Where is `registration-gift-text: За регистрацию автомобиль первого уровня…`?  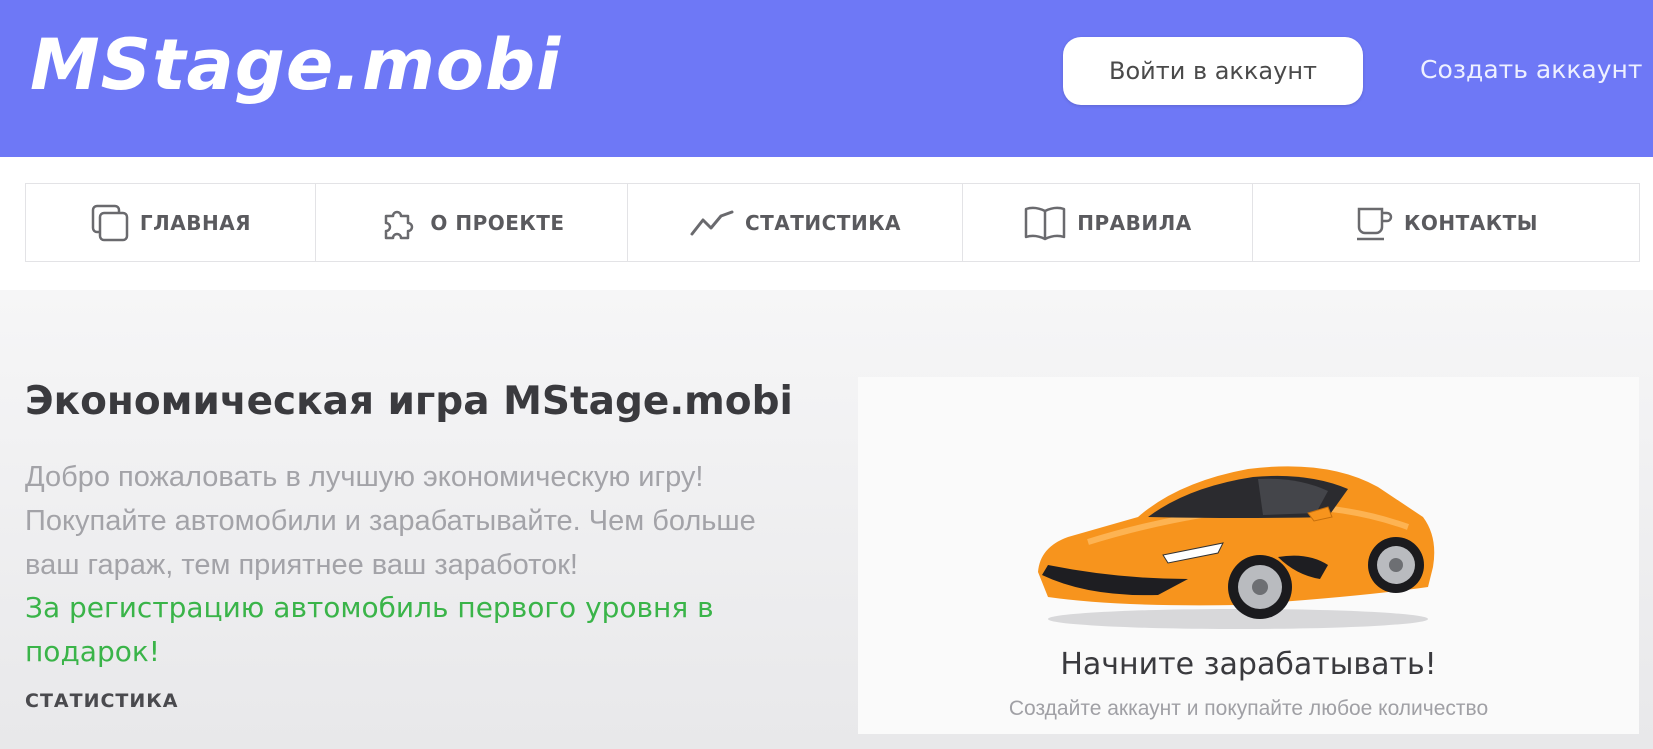 registration-gift-text: За регистрацию автомобиль первого уровня… is located at coordinates (369, 629).